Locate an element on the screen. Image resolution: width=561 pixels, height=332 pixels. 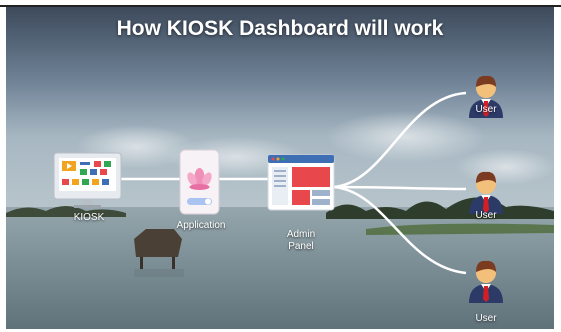
admin-panel-label-line-1: Admin is located at coordinates (301, 234).